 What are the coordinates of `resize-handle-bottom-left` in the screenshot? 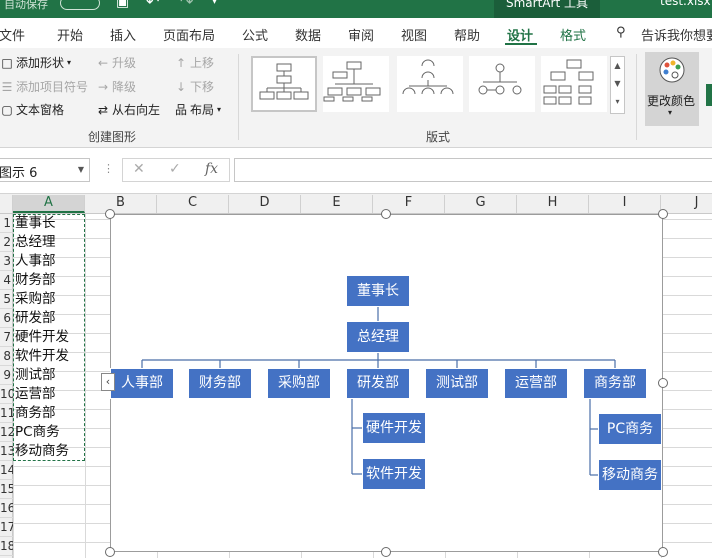 It's located at (110, 552).